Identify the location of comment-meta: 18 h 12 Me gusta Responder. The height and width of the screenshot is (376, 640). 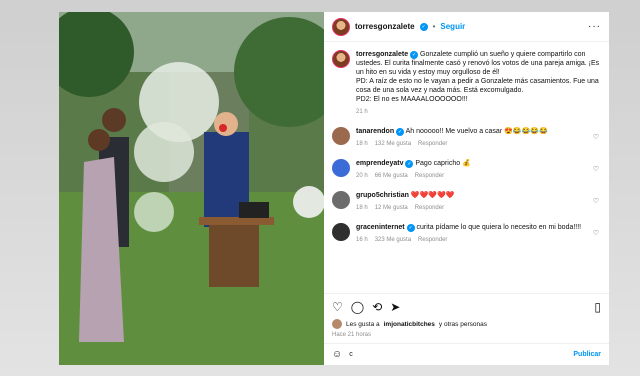
(470, 208).